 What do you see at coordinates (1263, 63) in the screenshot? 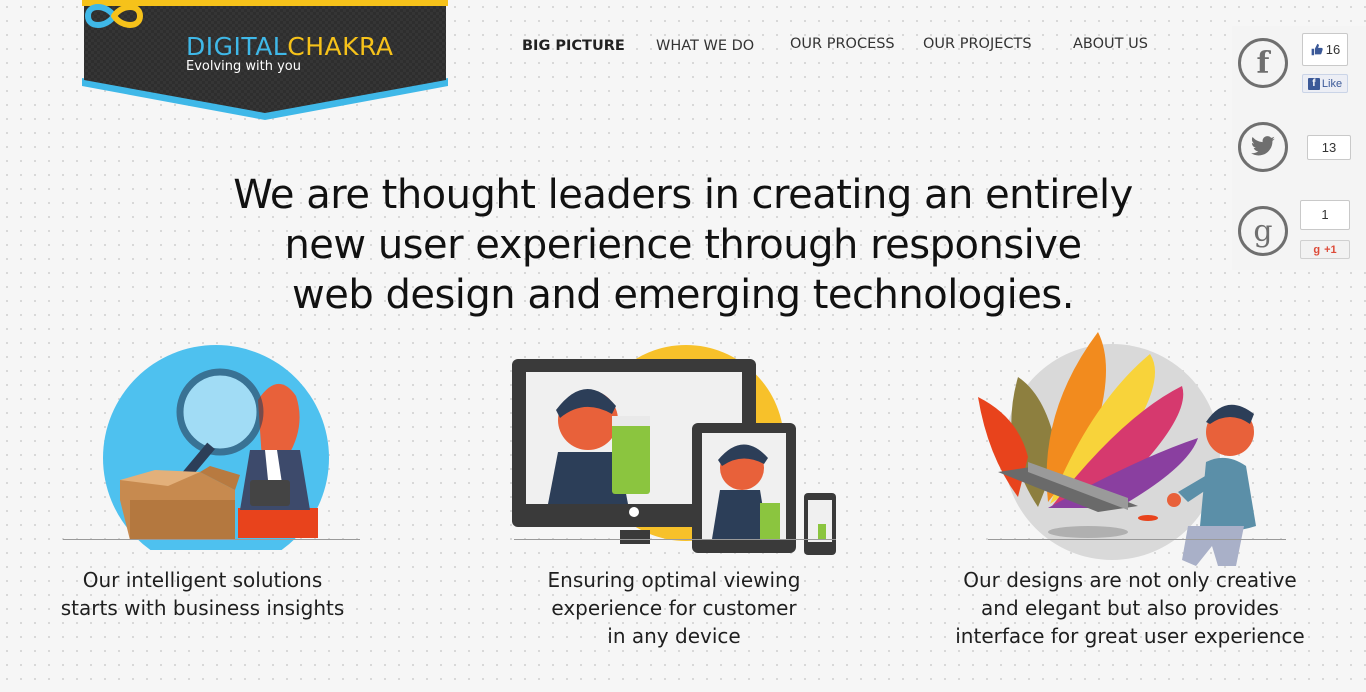
I see `facebook-icon: f` at bounding box center [1263, 63].